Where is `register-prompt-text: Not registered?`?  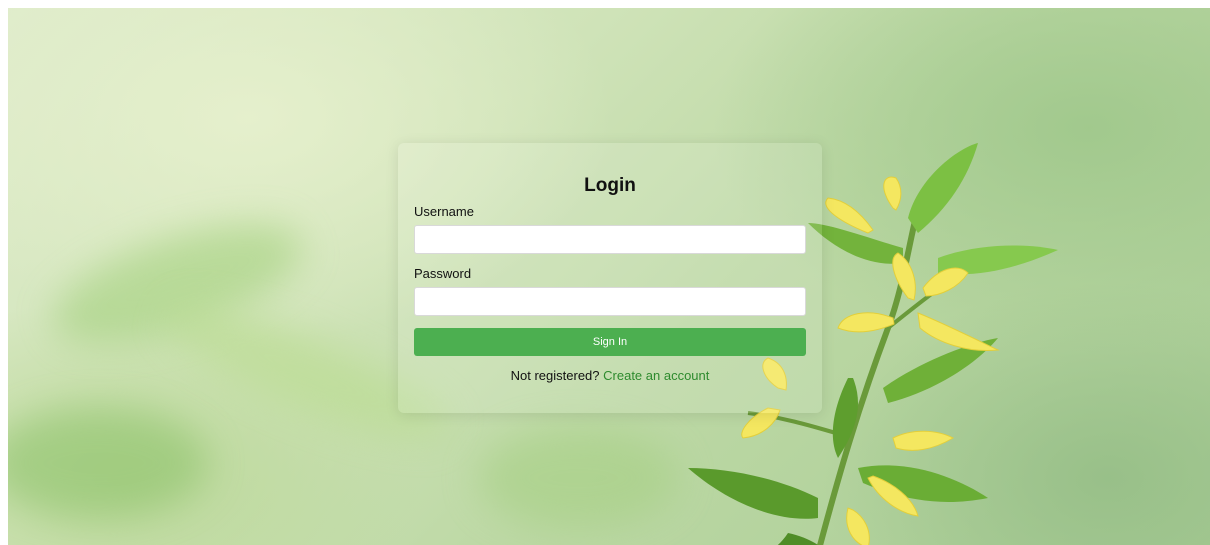 register-prompt-text: Not registered? is located at coordinates (555, 375).